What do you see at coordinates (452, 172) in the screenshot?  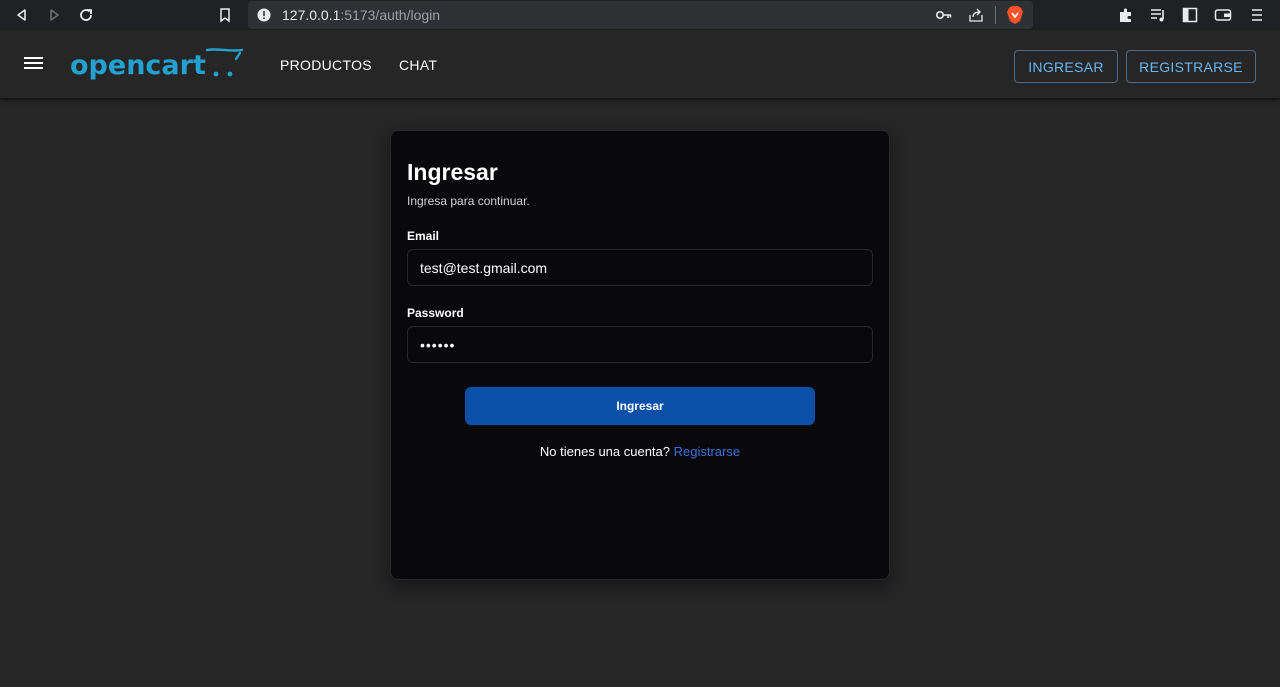 I see `login-title: Ingresar` at bounding box center [452, 172].